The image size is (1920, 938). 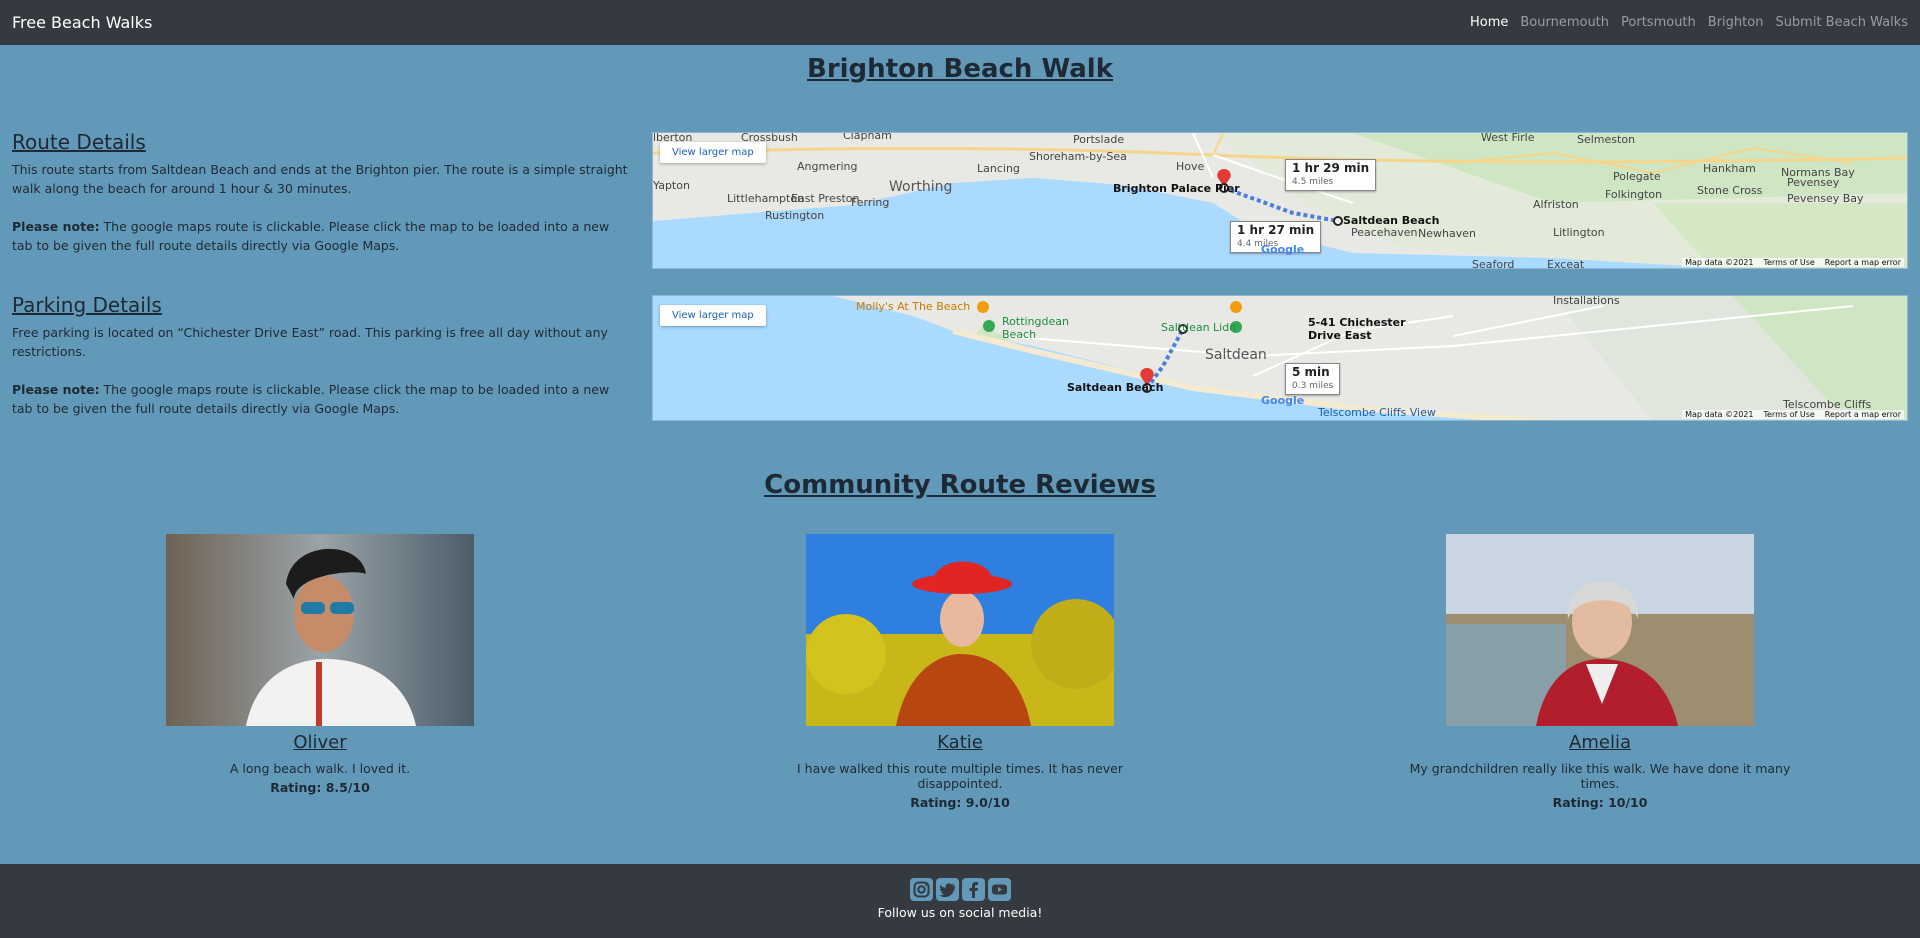 What do you see at coordinates (999, 889) in the screenshot?
I see `youtube-icon` at bounding box center [999, 889].